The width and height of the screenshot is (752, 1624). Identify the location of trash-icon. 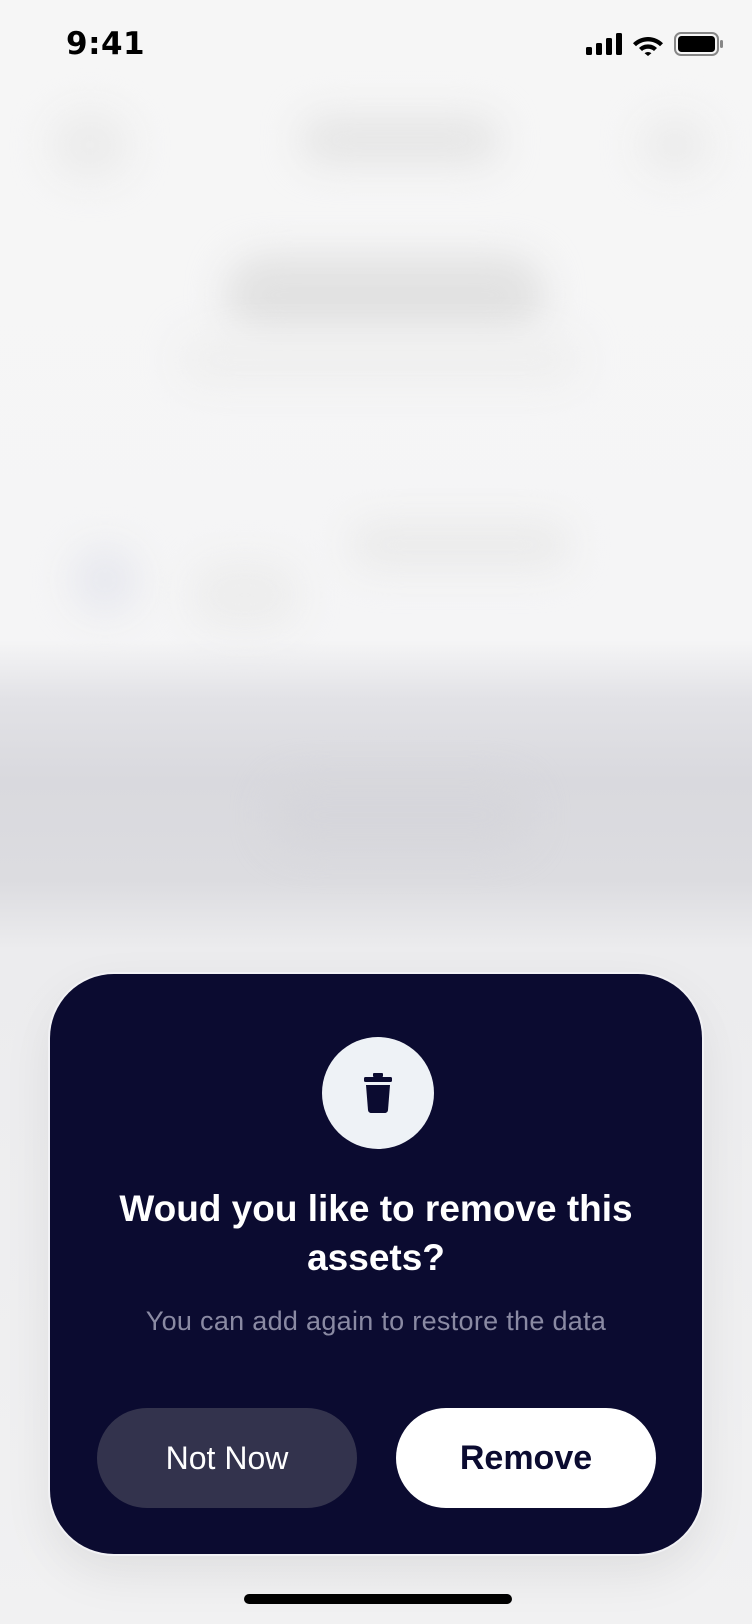
(378, 1093).